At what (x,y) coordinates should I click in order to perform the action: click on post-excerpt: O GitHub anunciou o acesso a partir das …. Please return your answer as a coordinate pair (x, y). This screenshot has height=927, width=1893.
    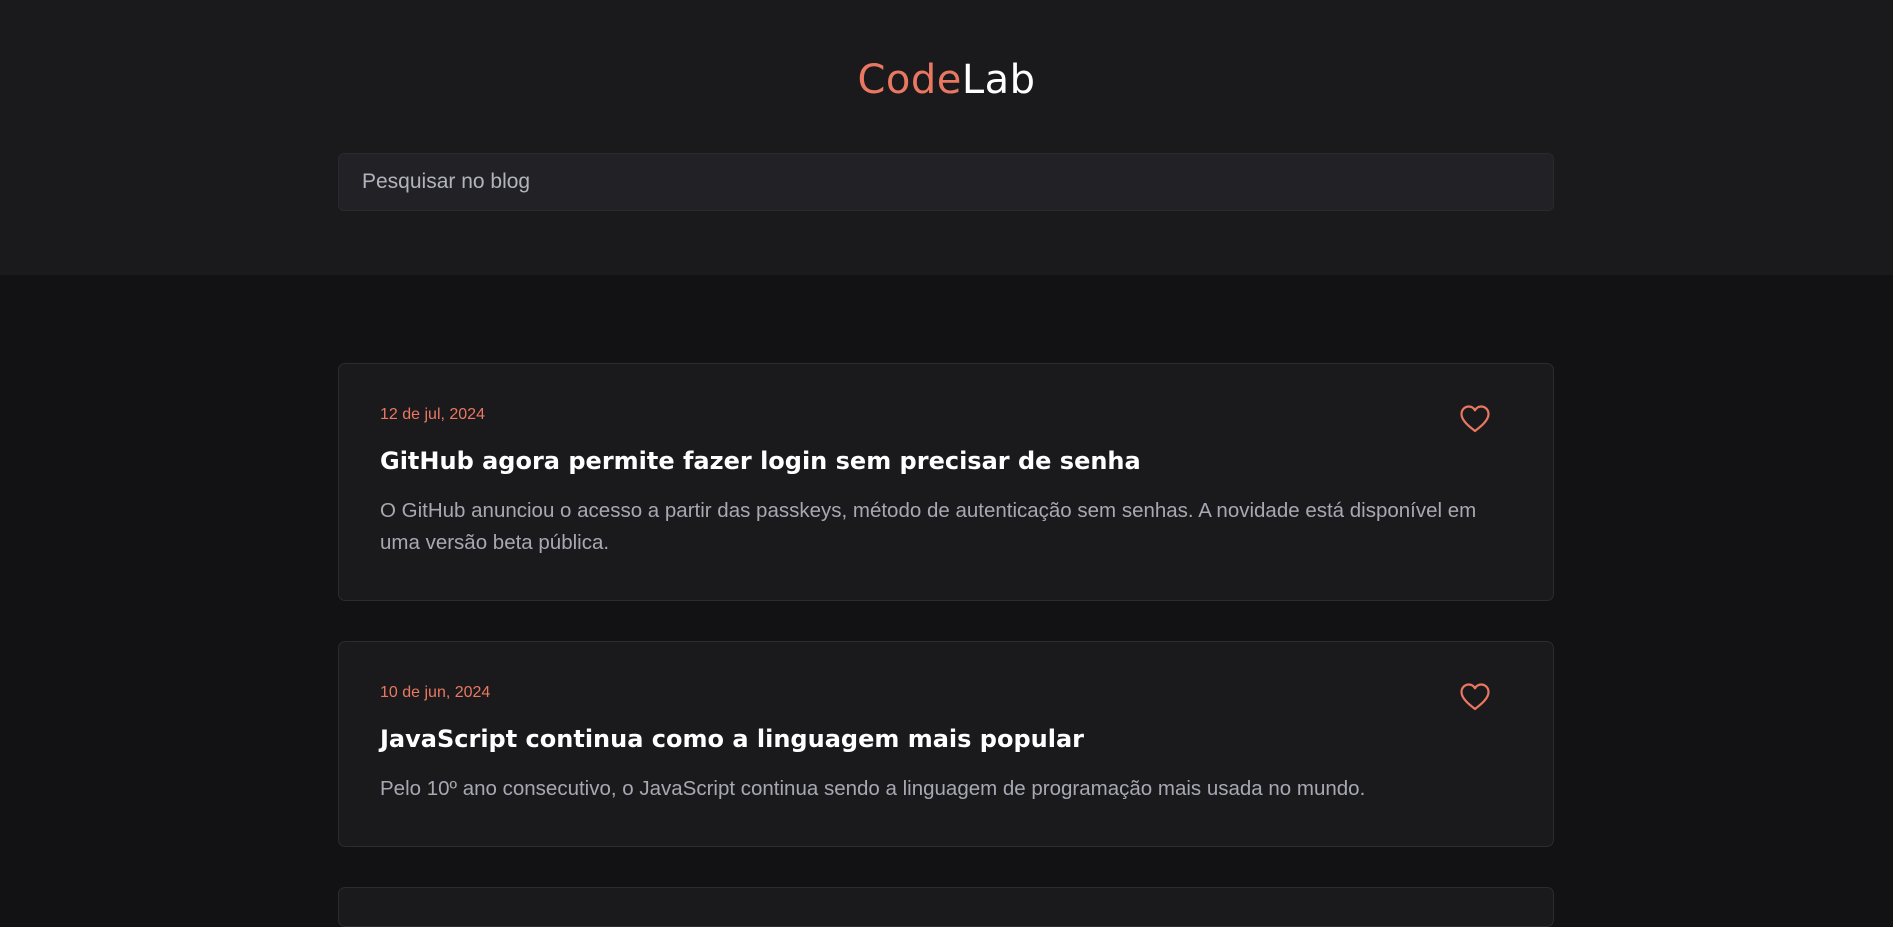
    Looking at the image, I should click on (928, 526).